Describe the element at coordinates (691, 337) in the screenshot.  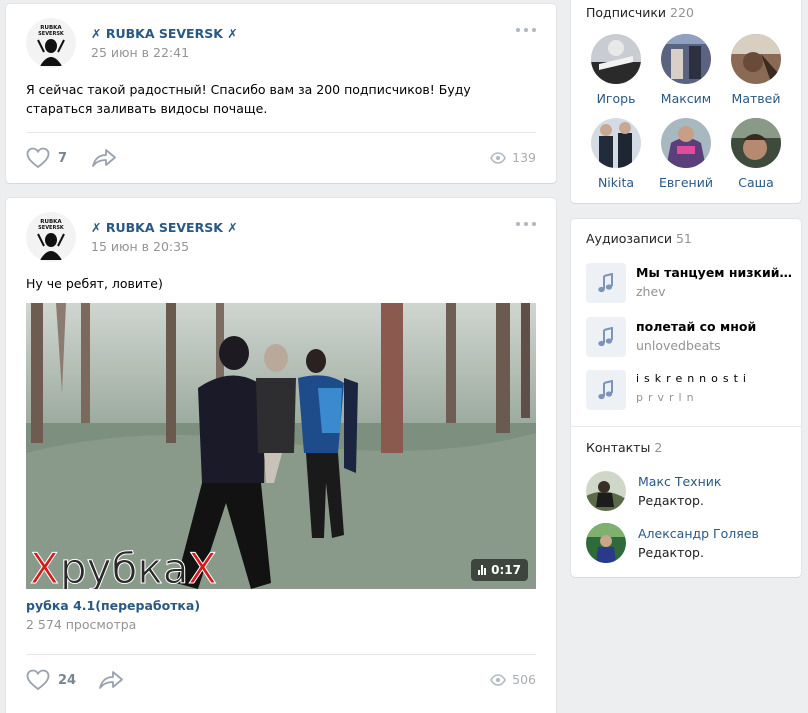
I see `audio-track: полетай со мной unlovedbeats` at that location.